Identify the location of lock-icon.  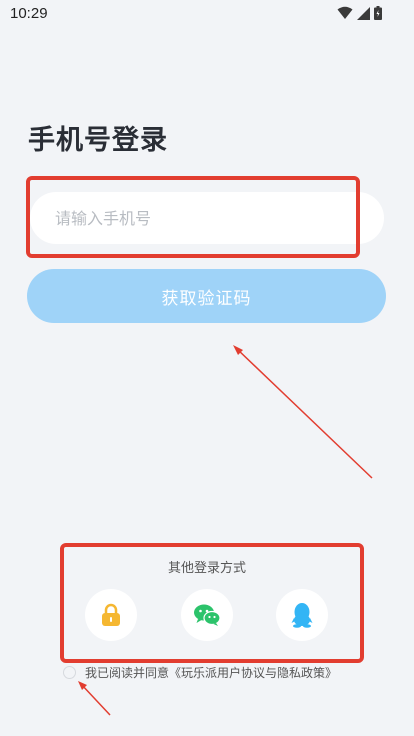
(111, 614).